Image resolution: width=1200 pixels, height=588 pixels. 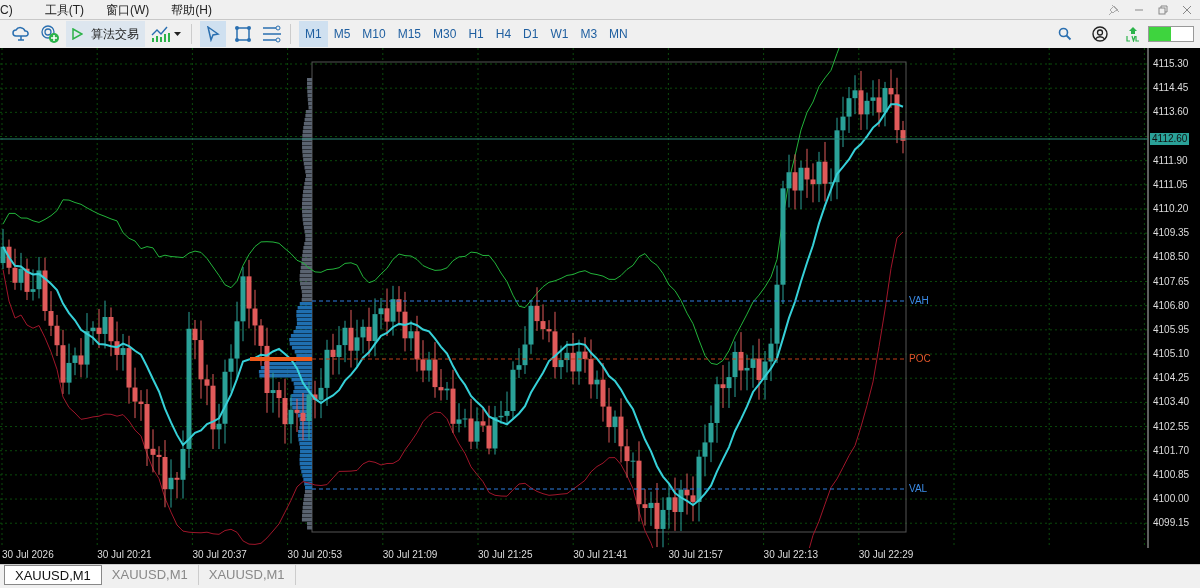 What do you see at coordinates (313, 34) in the screenshot?
I see `timeframe-tab: M1` at bounding box center [313, 34].